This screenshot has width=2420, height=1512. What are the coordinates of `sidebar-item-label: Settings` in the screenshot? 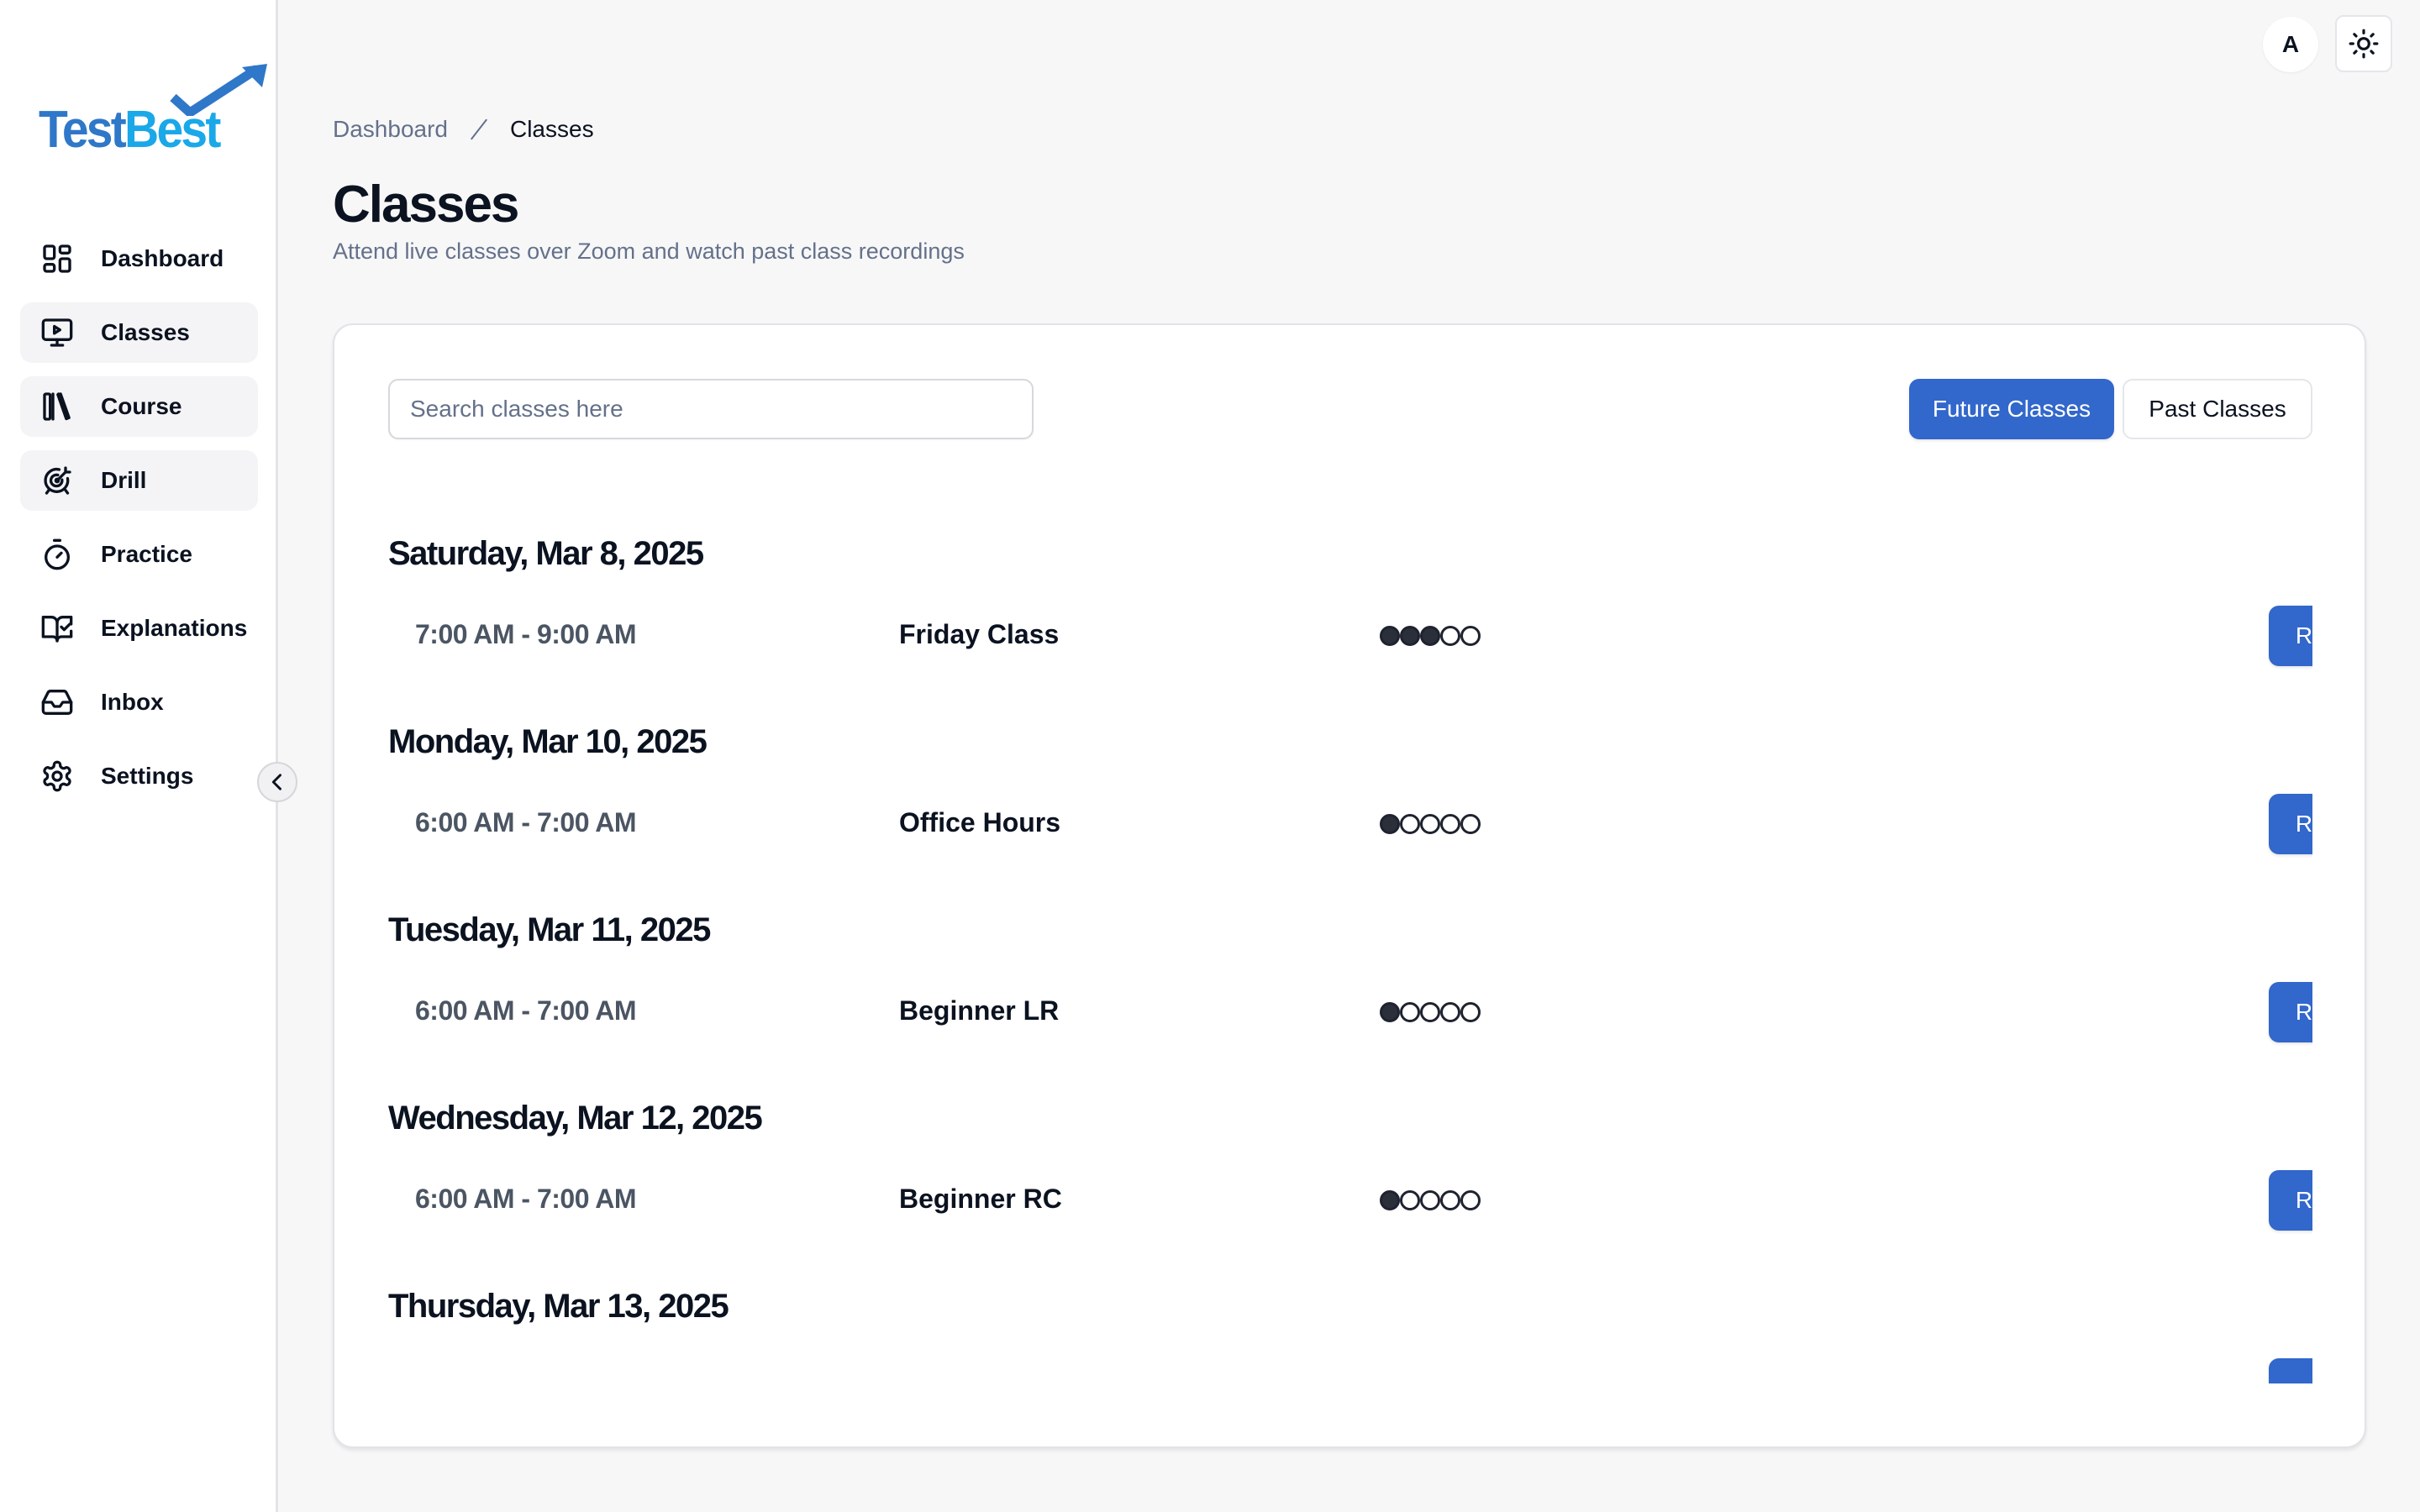 It's located at (147, 776).